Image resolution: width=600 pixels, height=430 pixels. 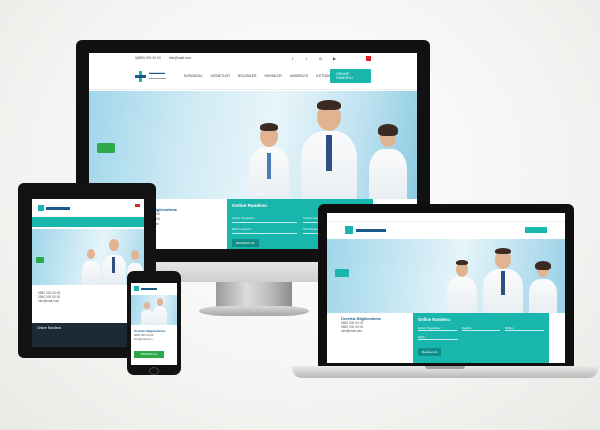 I want to click on date-field: Tarih, so click(x=438, y=337).